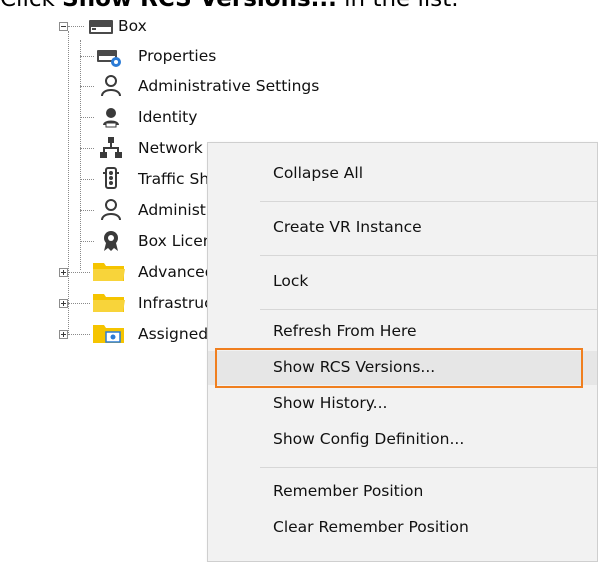 The image size is (598, 562). What do you see at coordinates (111, 178) in the screenshot?
I see `traffic-light-icon` at bounding box center [111, 178].